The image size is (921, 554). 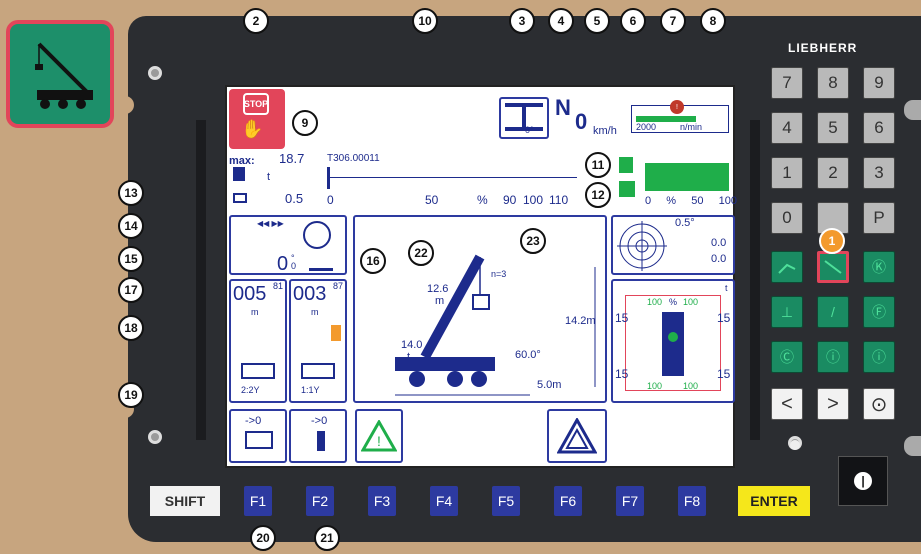 I want to click on stop-sign-icon: STOP, so click(x=256, y=104).